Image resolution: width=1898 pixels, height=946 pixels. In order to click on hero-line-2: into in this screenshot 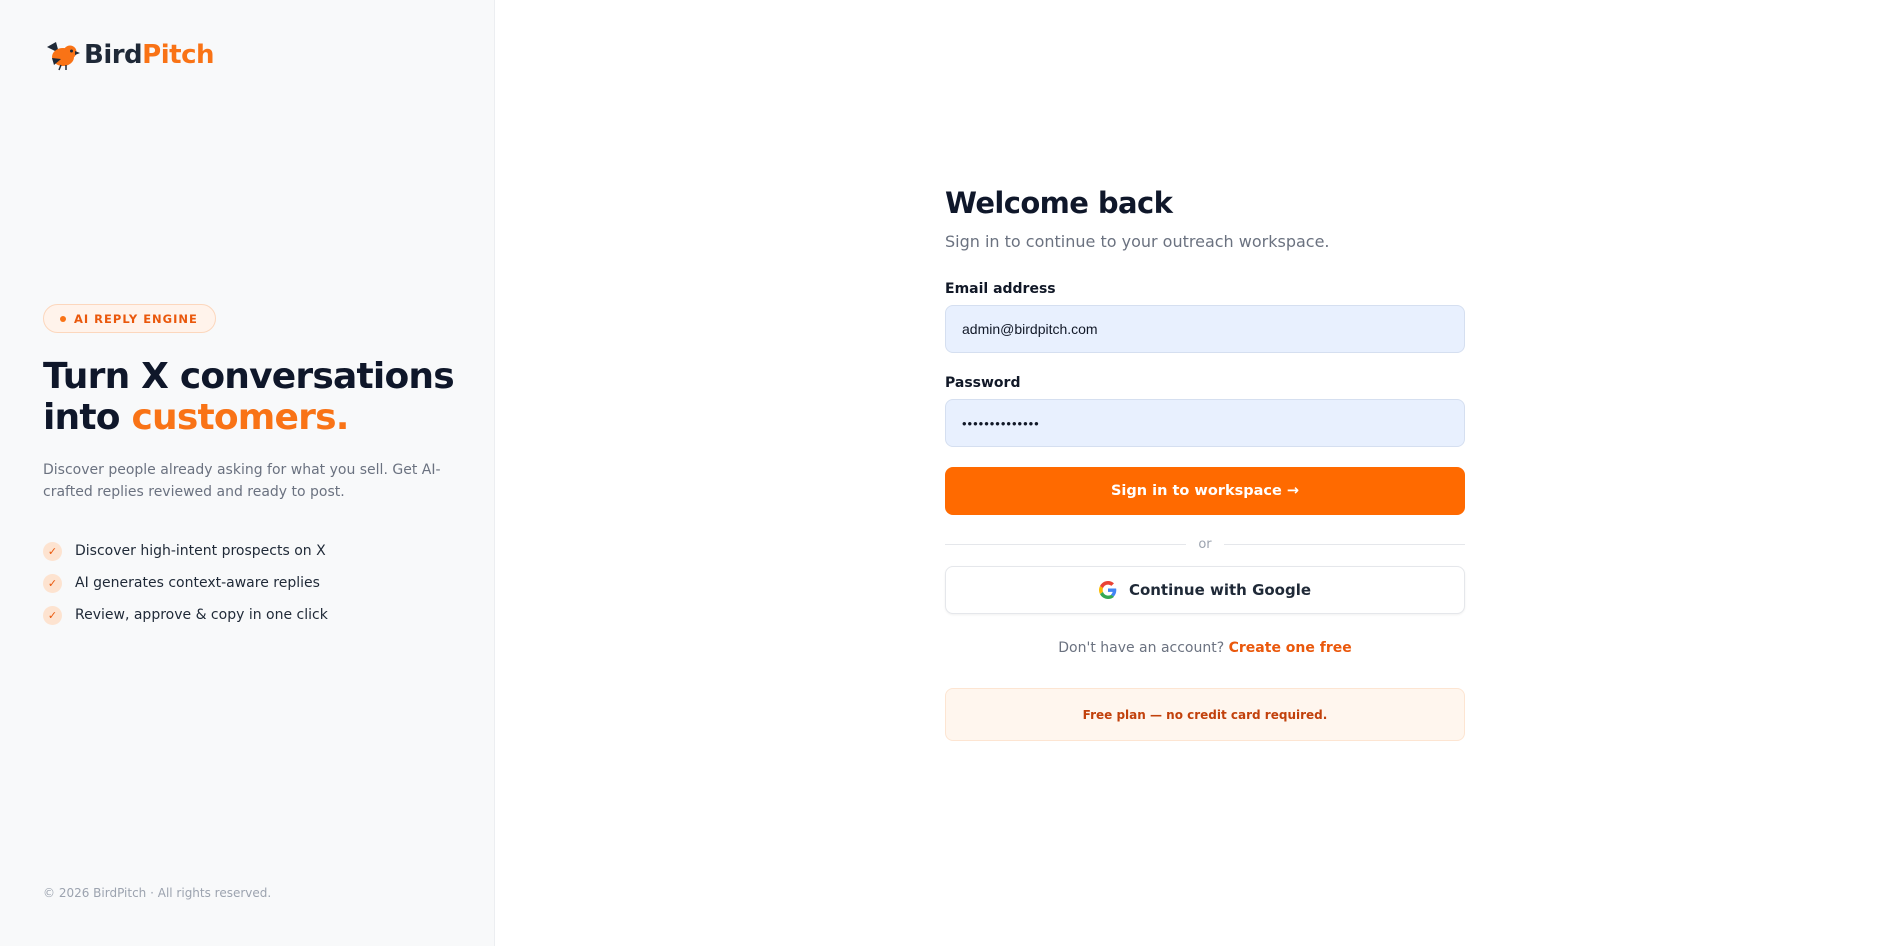, I will do `click(87, 417)`.